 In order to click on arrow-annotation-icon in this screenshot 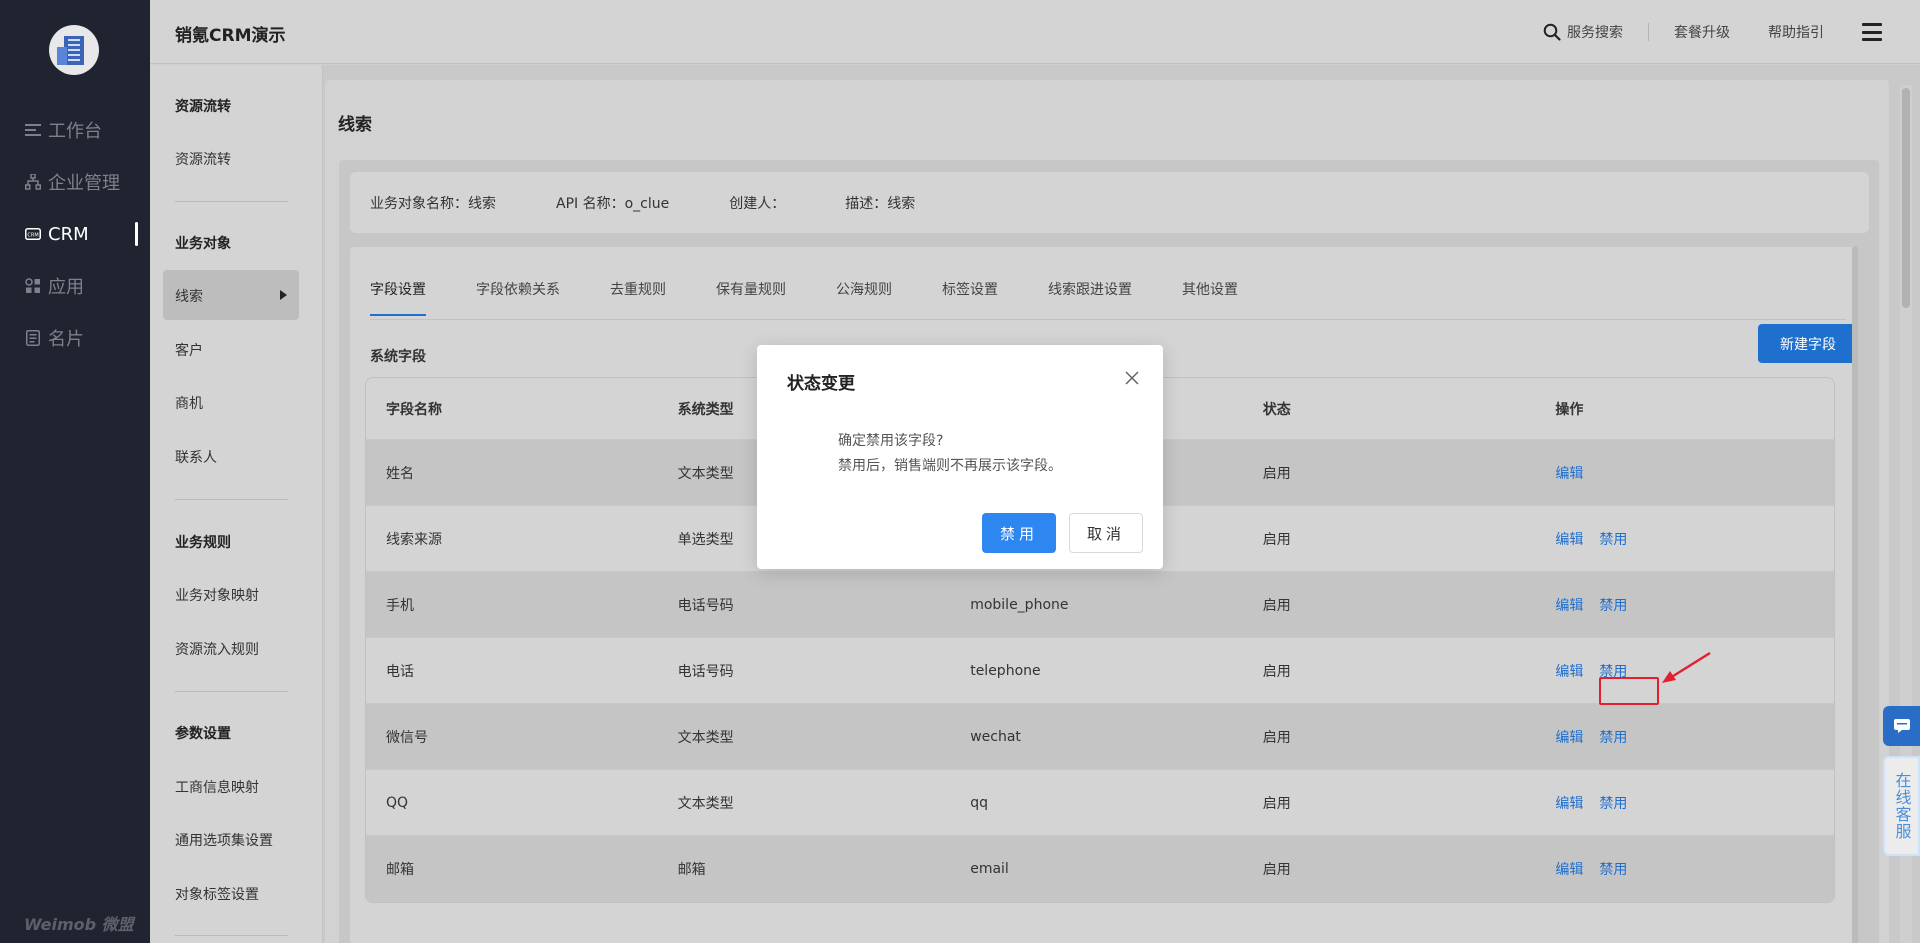, I will do `click(1686, 667)`.